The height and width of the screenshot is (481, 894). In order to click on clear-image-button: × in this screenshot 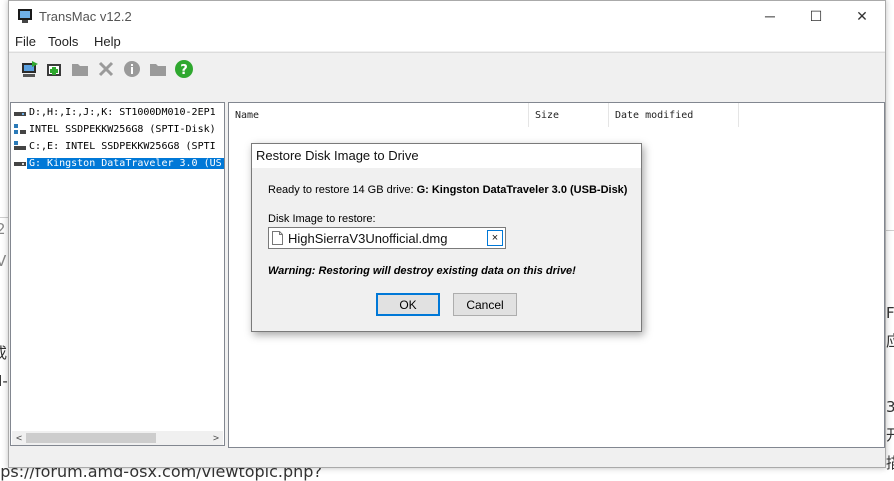, I will do `click(495, 238)`.